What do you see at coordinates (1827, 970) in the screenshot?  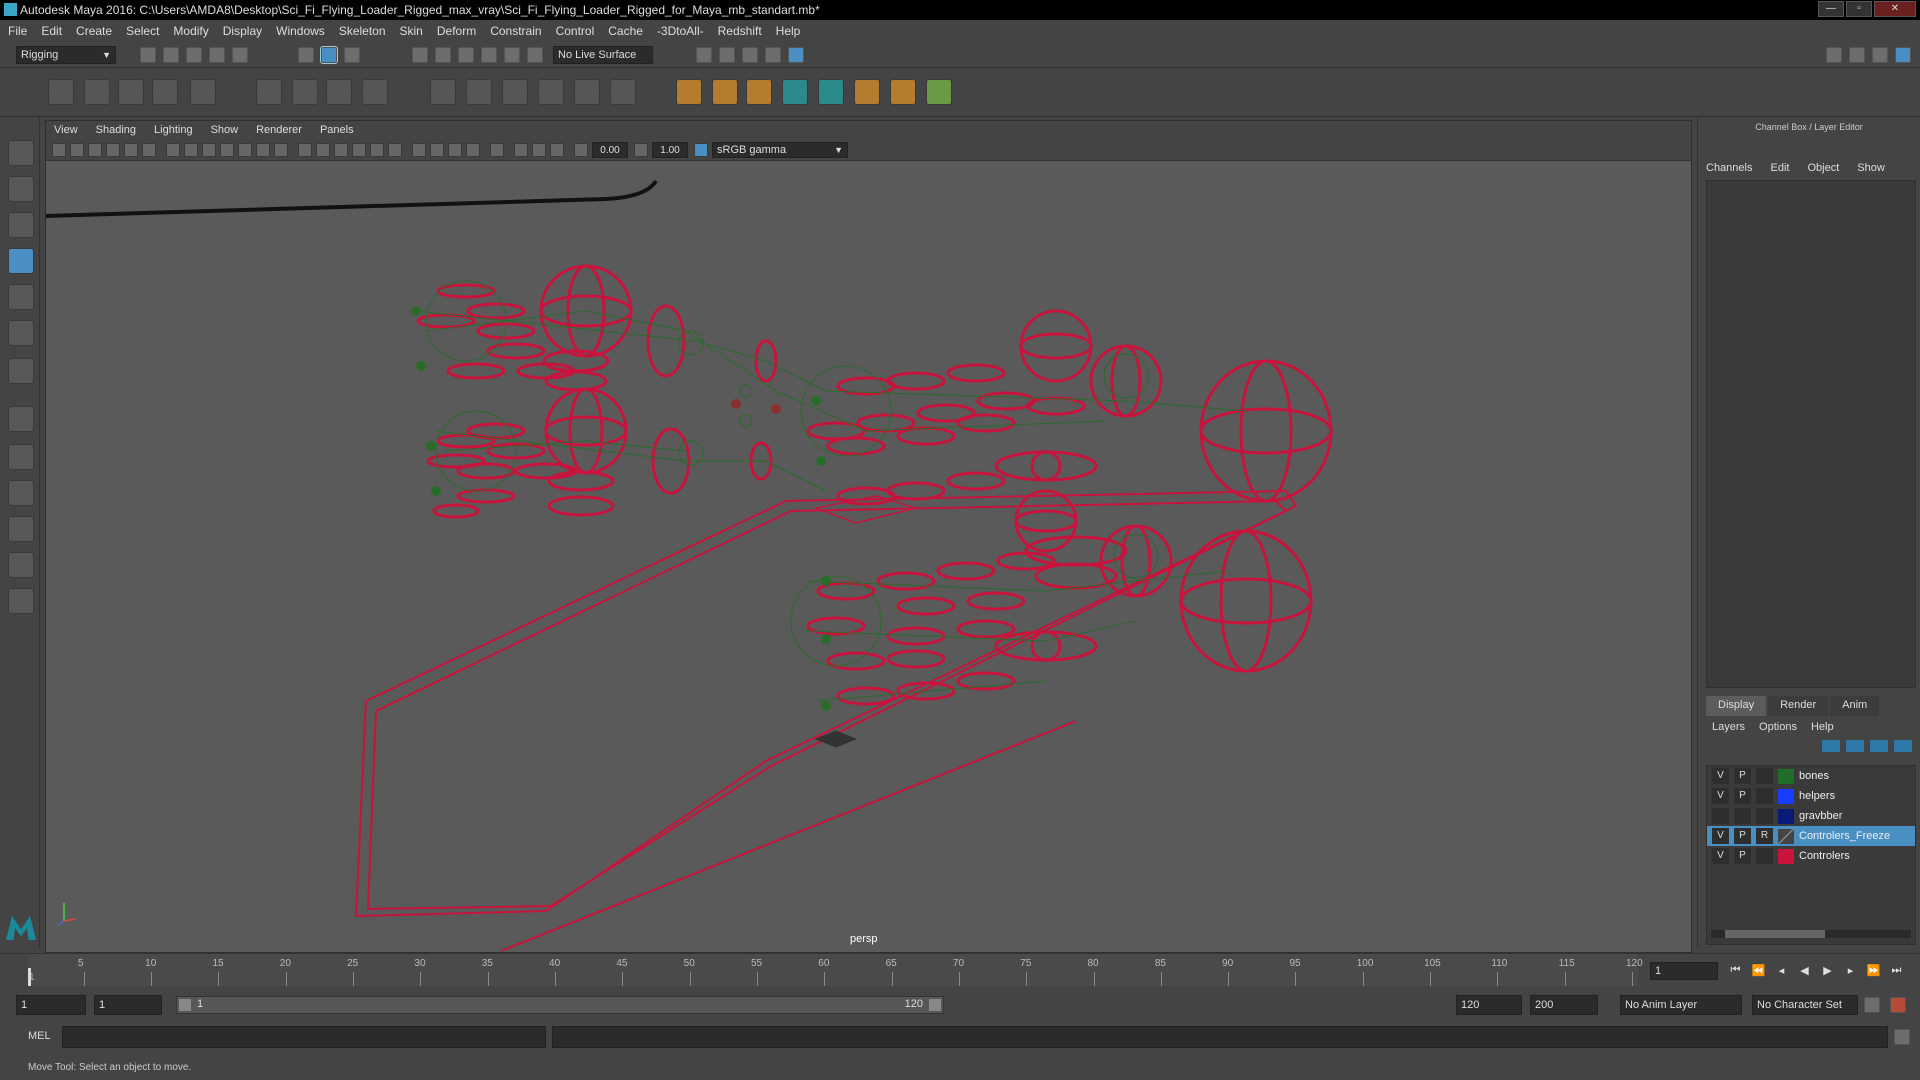 I see `play-forward-icon: ▶` at bounding box center [1827, 970].